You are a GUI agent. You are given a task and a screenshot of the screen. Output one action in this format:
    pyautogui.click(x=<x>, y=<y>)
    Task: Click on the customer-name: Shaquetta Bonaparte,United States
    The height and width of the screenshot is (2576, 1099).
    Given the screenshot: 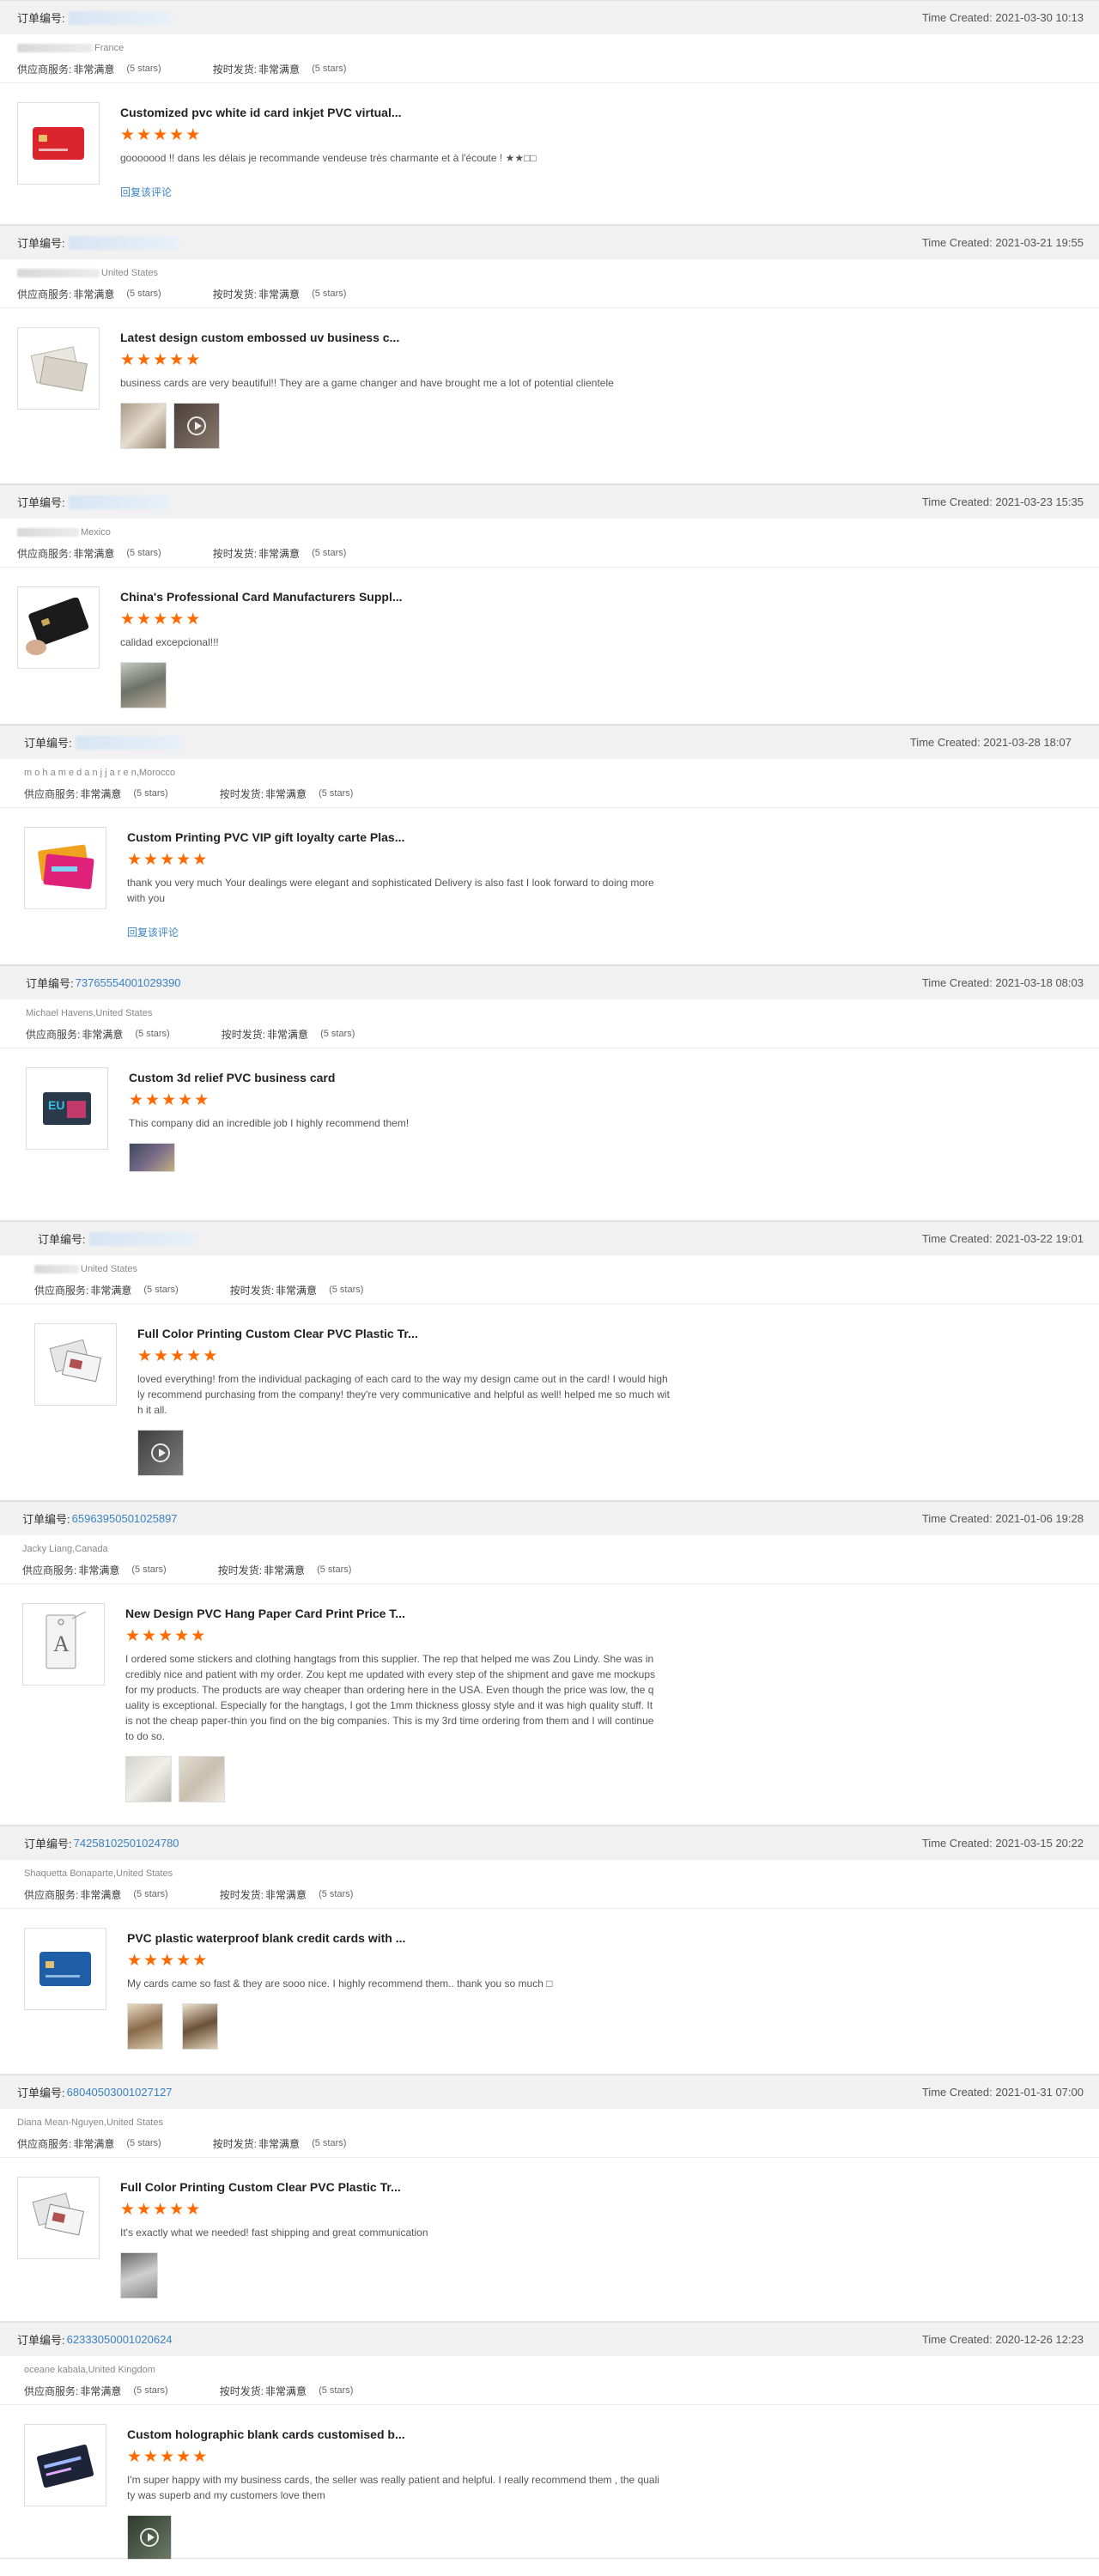 What is the action you would take?
    pyautogui.click(x=98, y=1873)
    